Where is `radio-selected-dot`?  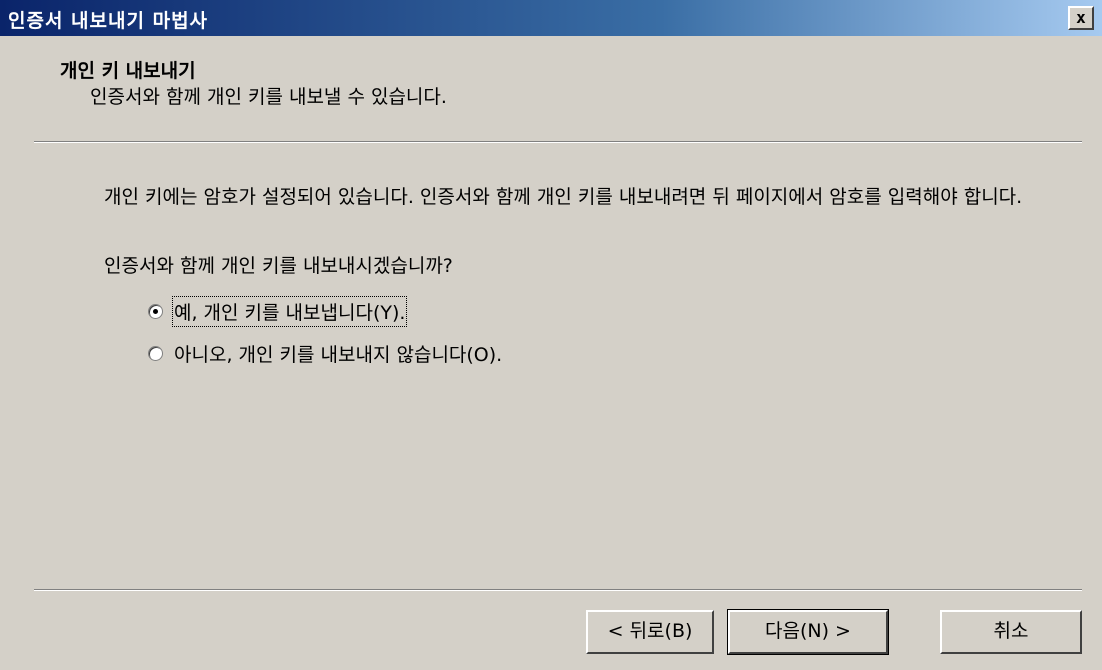
radio-selected-dot is located at coordinates (155, 311).